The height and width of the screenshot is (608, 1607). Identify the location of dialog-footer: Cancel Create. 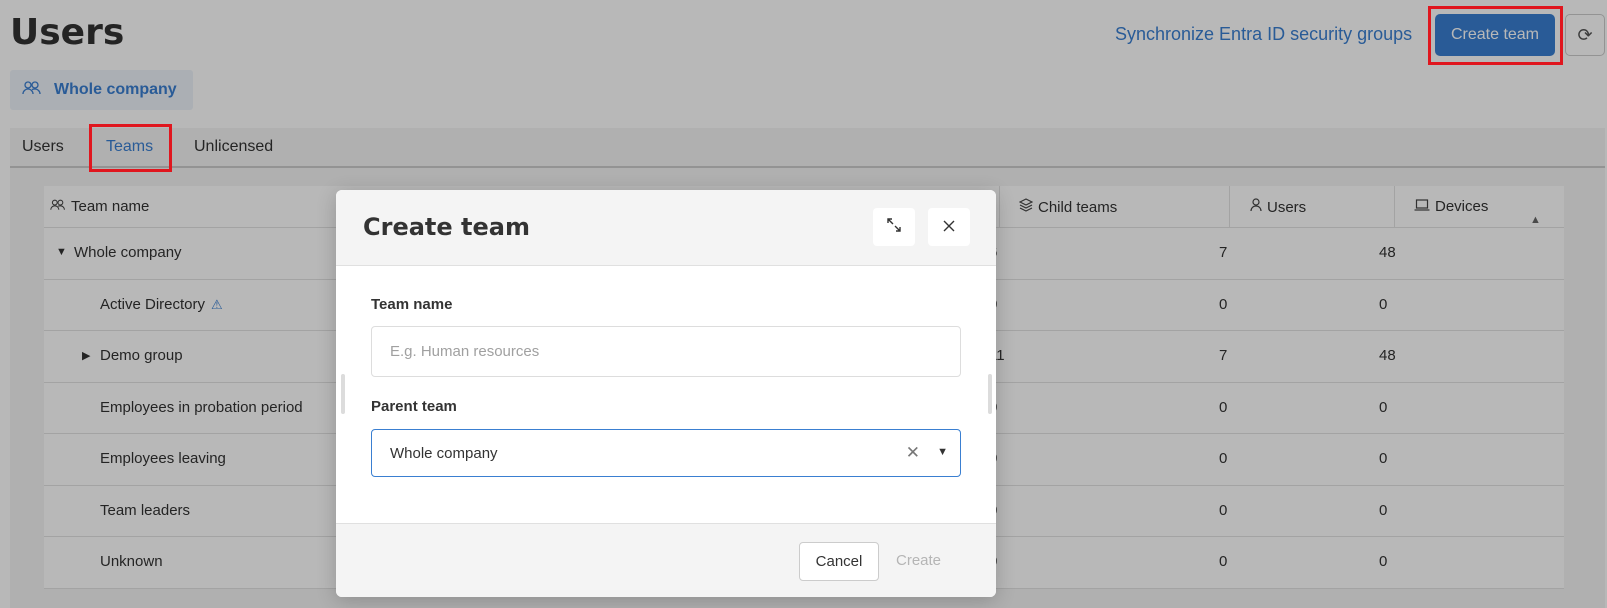
(666, 560).